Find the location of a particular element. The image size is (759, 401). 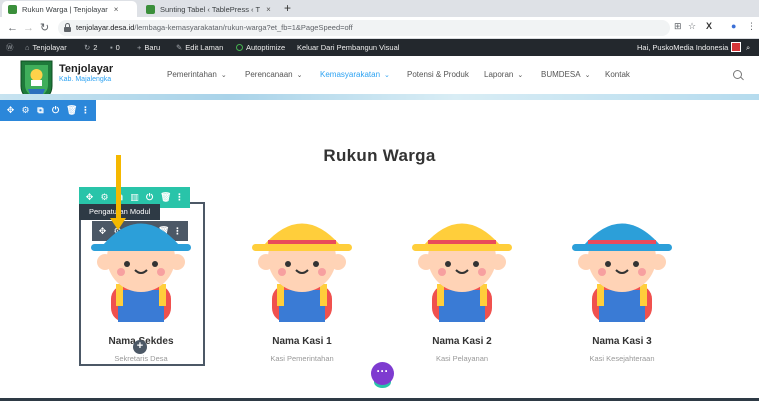

site-subtitle: Kab. Majalengka is located at coordinates (85, 79).